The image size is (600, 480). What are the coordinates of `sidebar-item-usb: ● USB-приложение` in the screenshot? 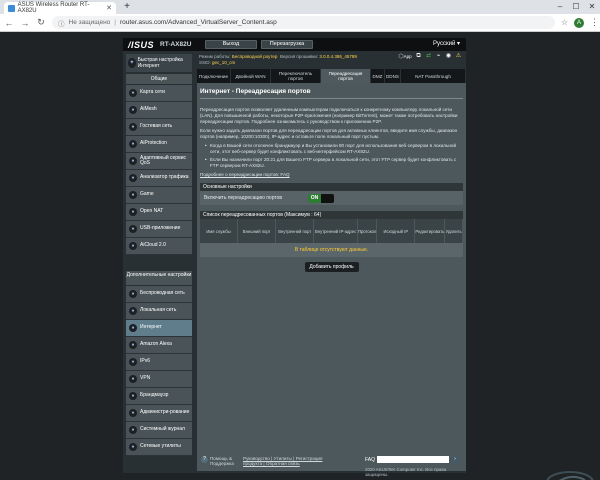 It's located at (159, 229).